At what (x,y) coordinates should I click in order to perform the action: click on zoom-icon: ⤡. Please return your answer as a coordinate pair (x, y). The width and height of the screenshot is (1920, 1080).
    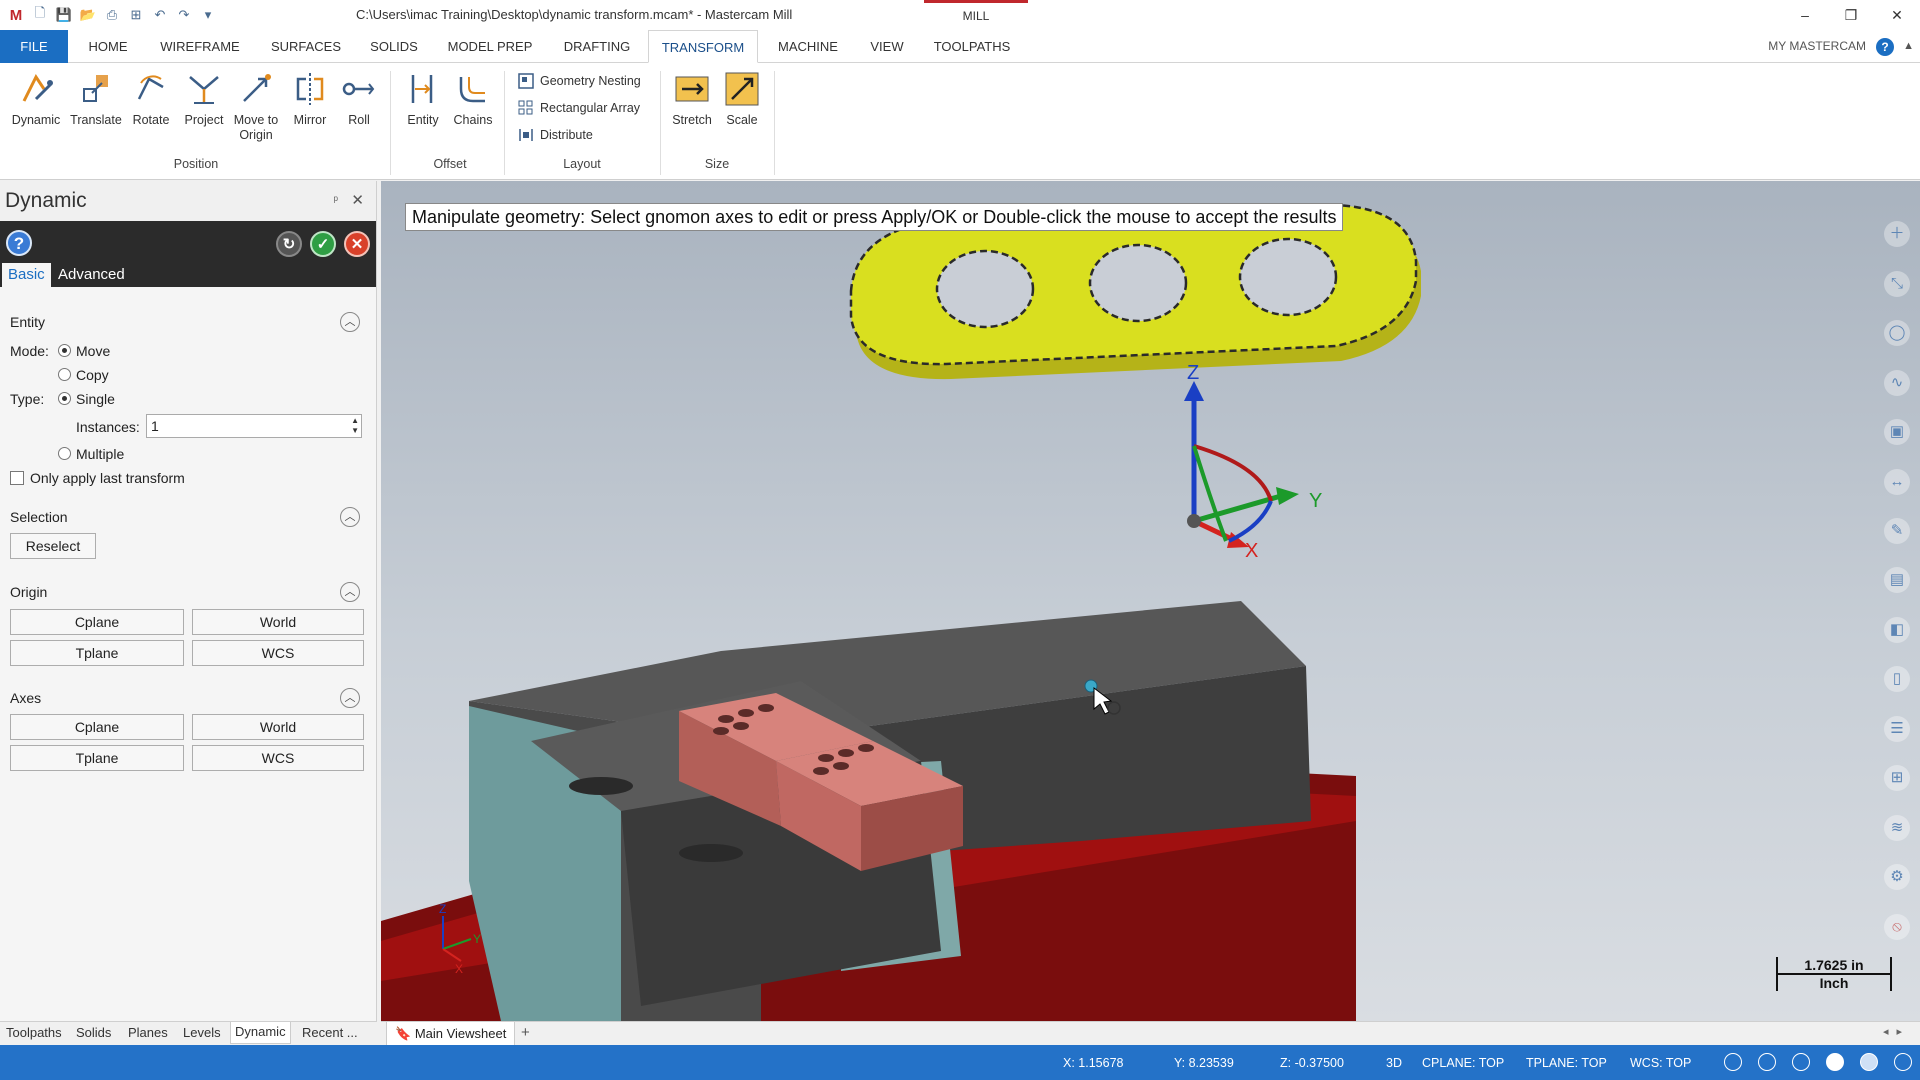
    Looking at the image, I should click on (1897, 284).